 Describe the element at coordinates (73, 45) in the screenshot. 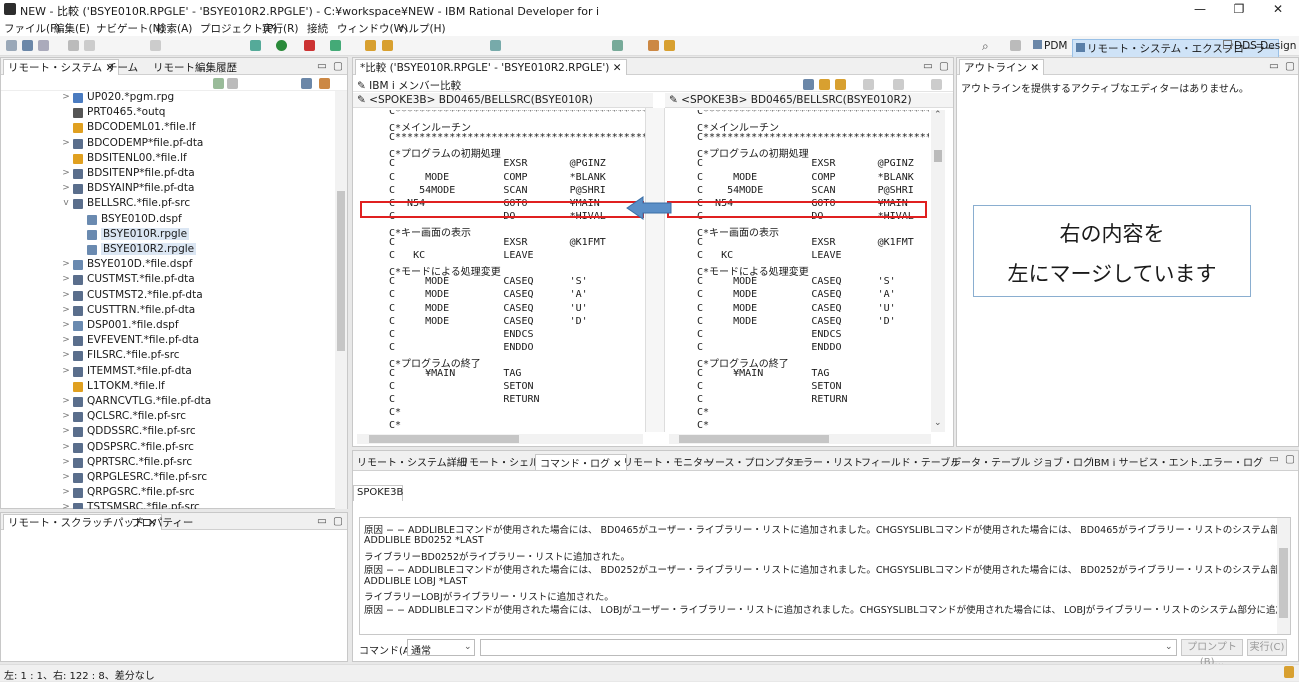

I see `debug-icon` at that location.